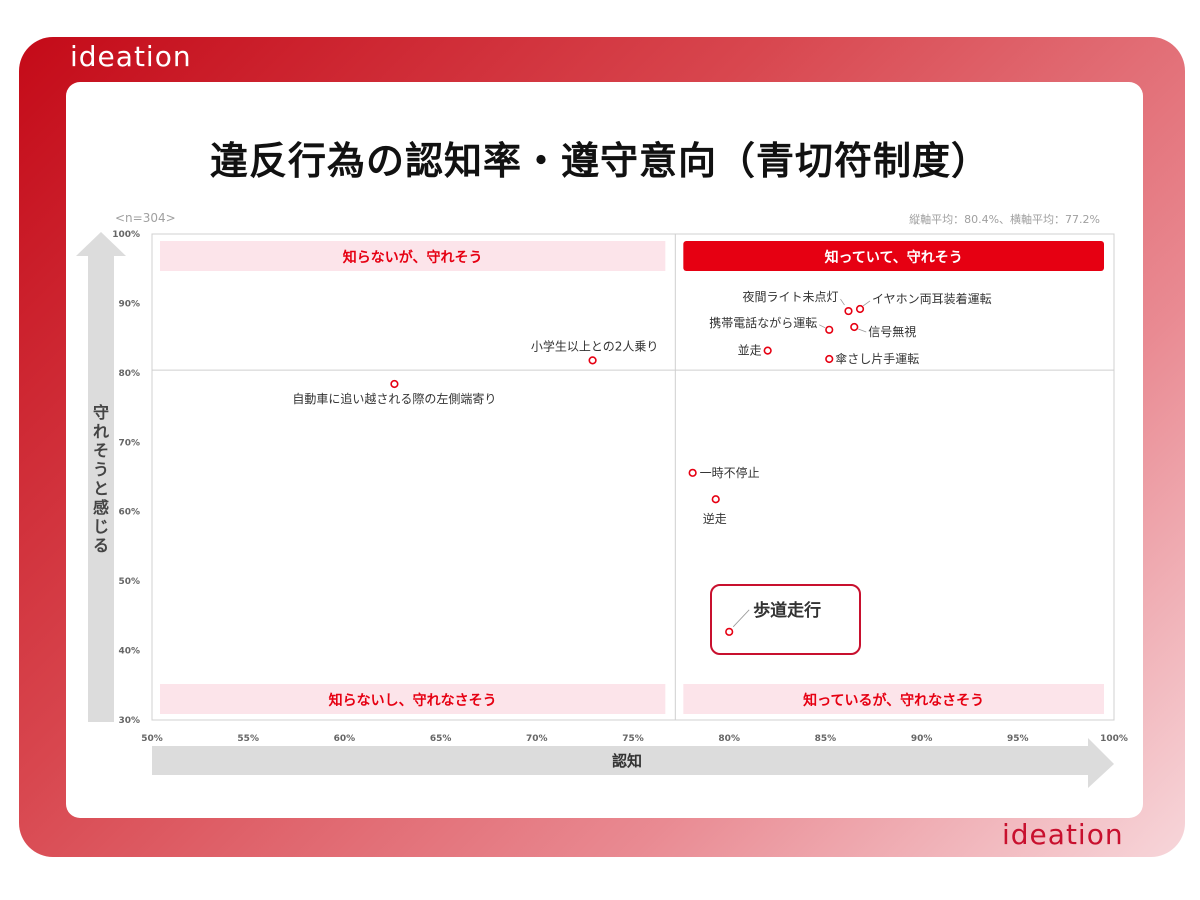  I want to click on data-point-label: 自動車に追い越される際の左側端寄り, so click(394, 398).